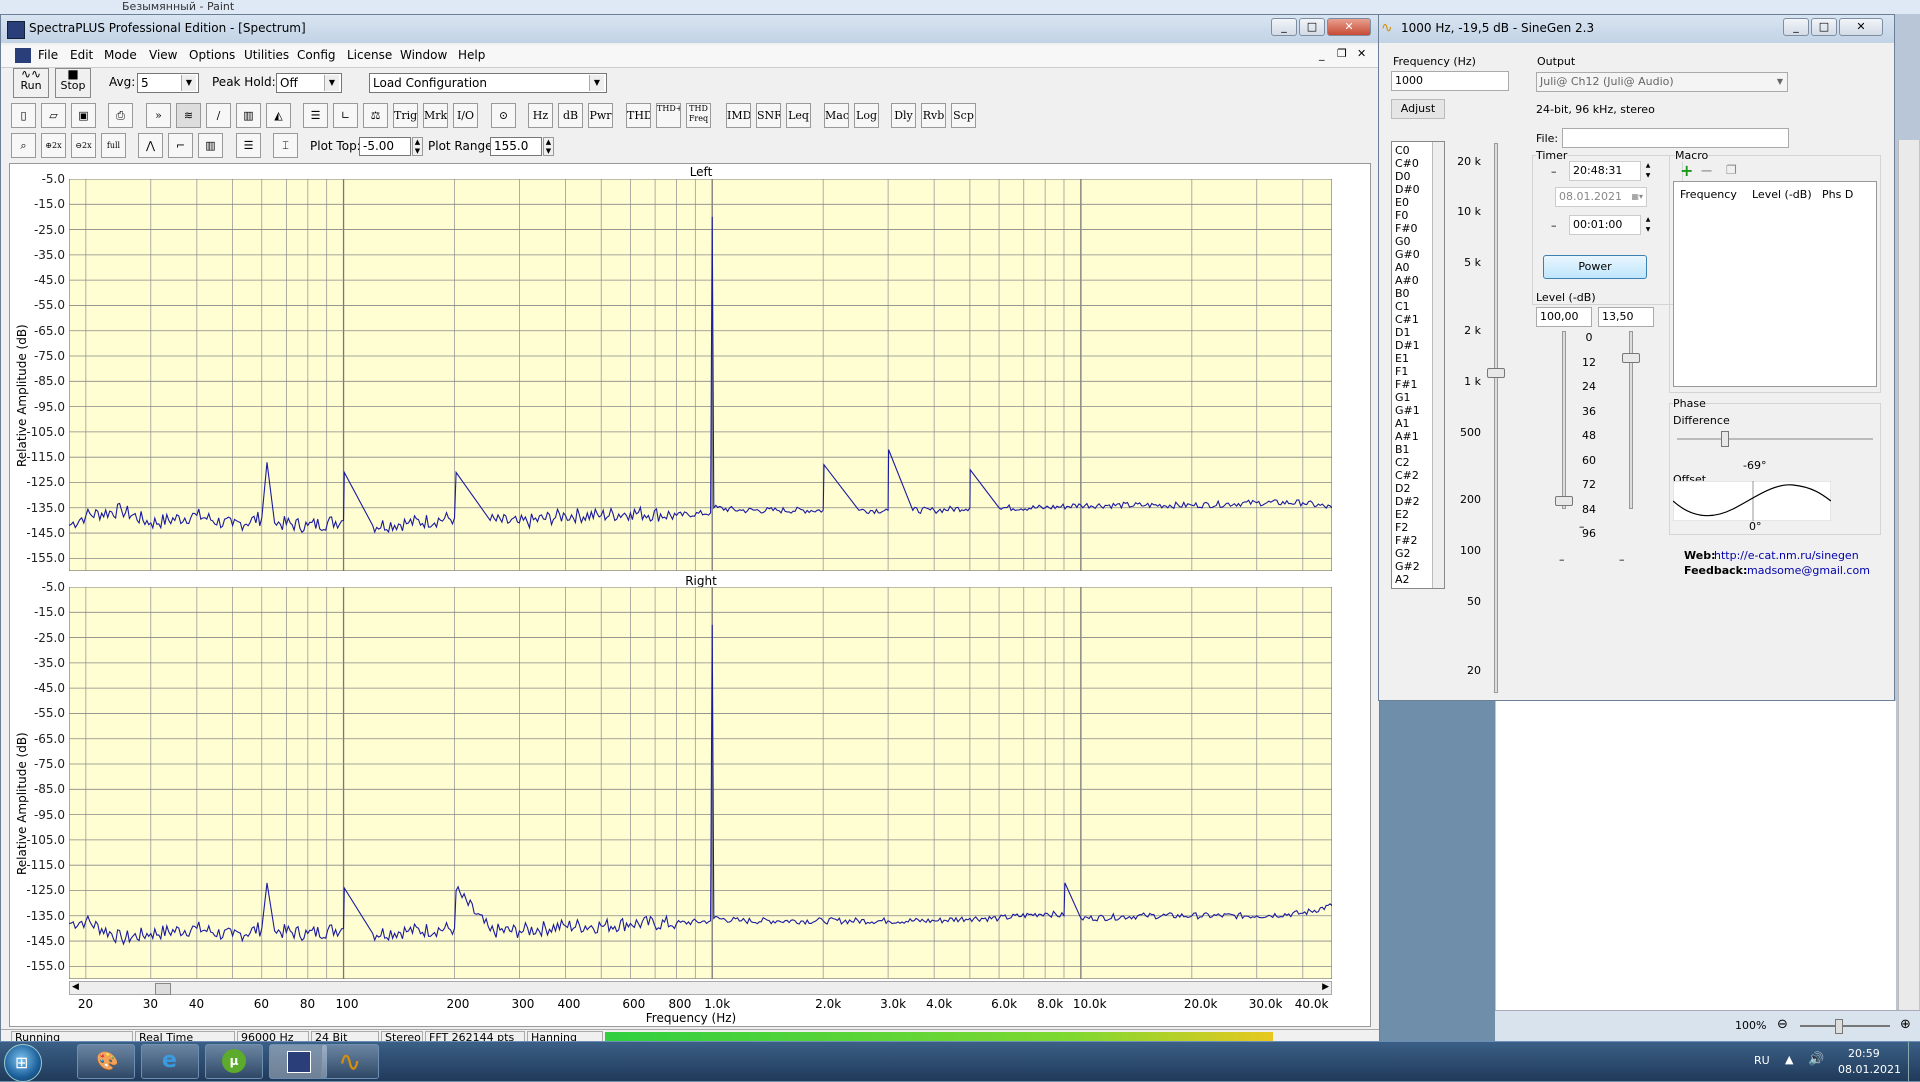 This screenshot has width=1920, height=1082. Describe the element at coordinates (1284, 27) in the screenshot. I see `minimize-icon: _` at that location.